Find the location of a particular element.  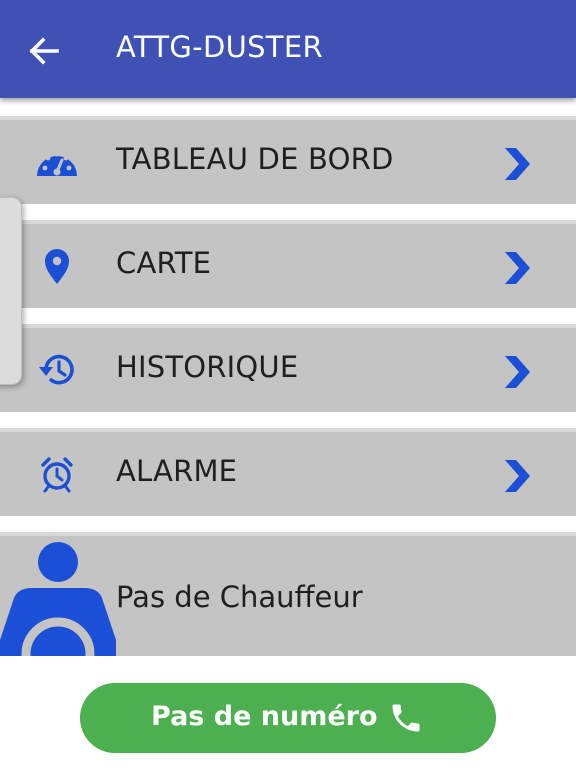

app-bar: ATTG-DUSTER is located at coordinates (288, 49).